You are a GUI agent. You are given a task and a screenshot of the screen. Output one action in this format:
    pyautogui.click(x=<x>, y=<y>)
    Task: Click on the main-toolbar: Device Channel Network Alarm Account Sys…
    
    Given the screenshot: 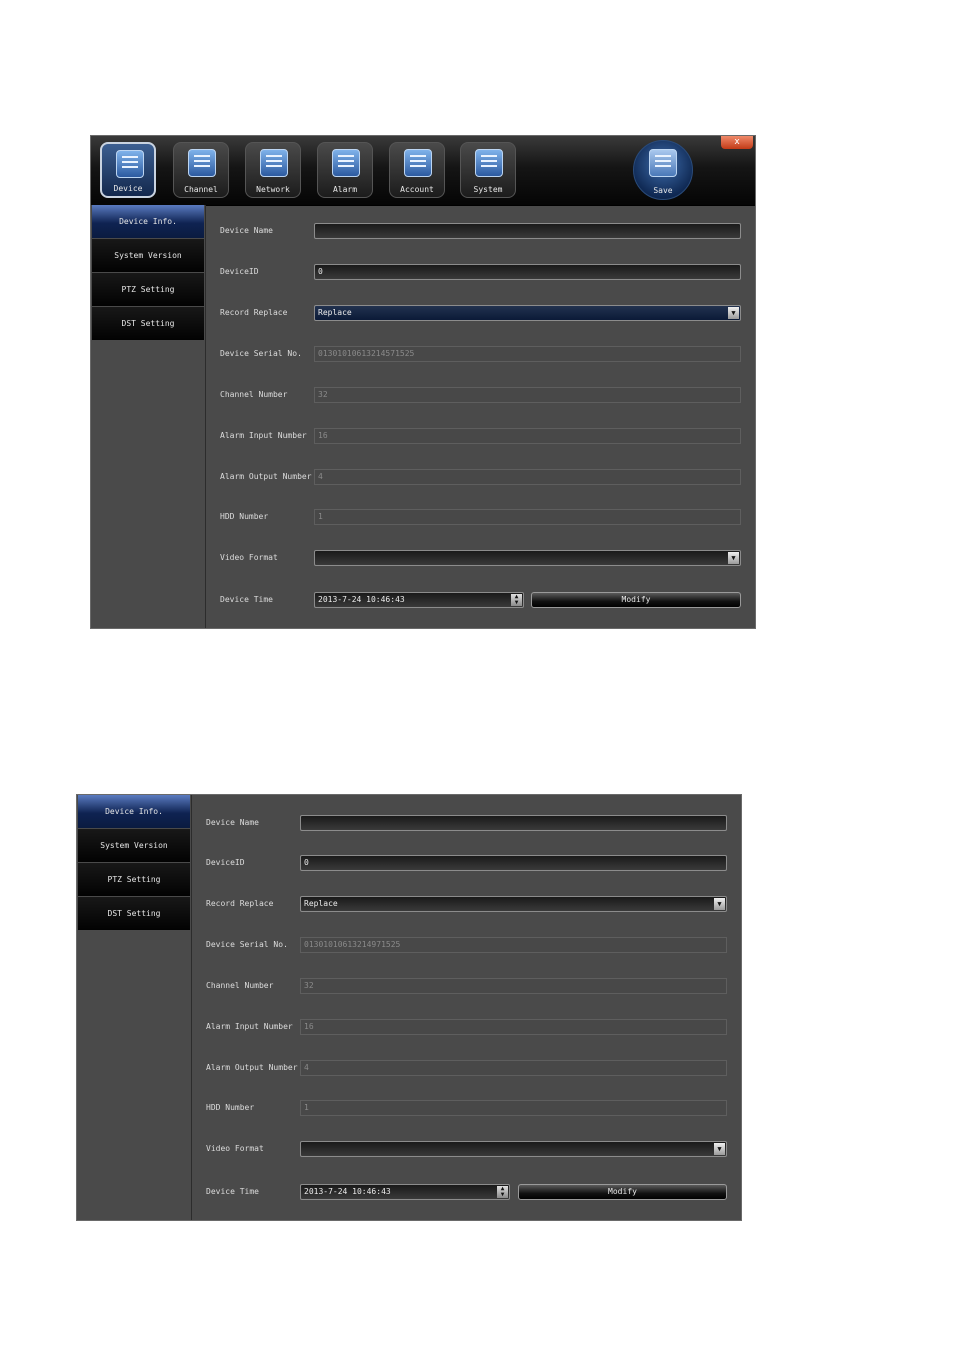 What is the action you would take?
    pyautogui.click(x=423, y=171)
    